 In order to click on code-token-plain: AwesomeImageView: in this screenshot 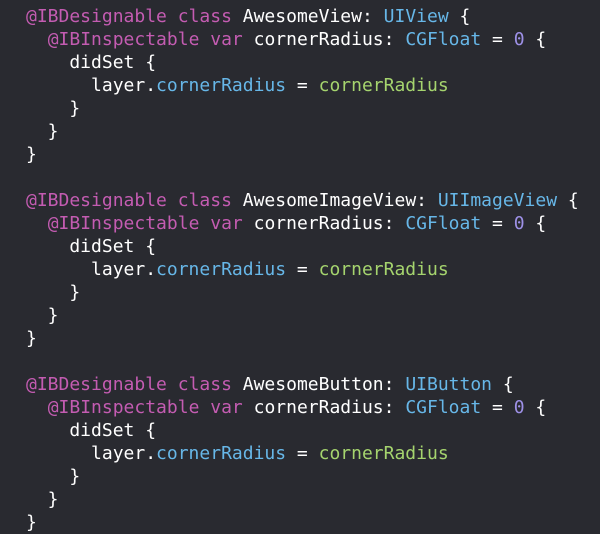, I will do `click(334, 200)`.